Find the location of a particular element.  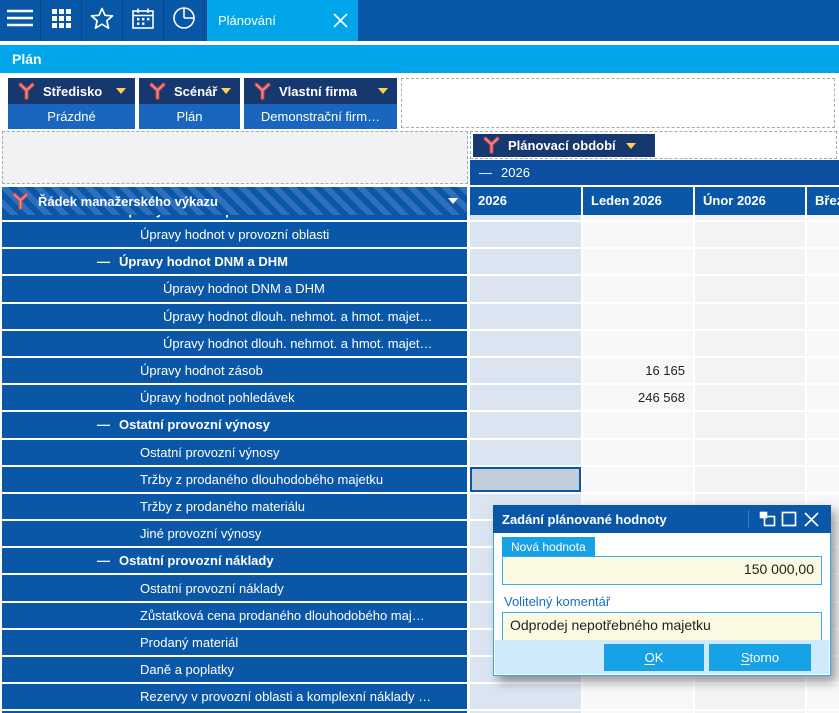

row-label-cell: — Ostatní provozní náklady is located at coordinates (234, 561).